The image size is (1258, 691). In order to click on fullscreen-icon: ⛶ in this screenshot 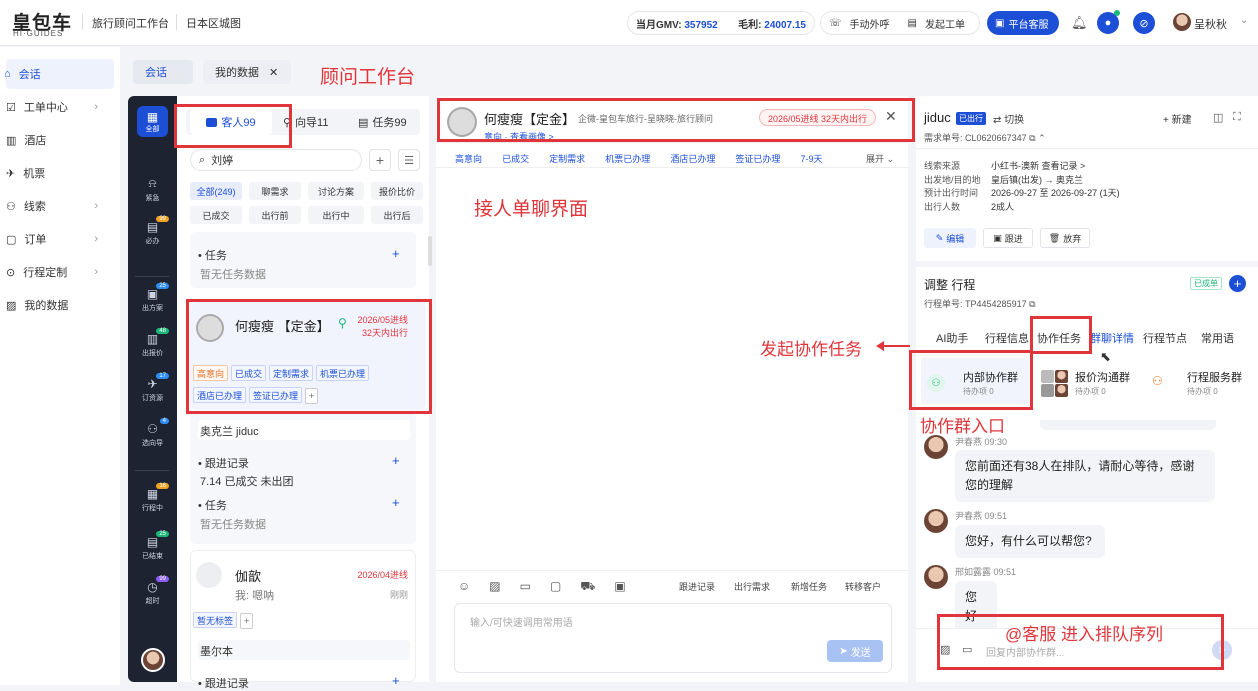, I will do `click(1237, 117)`.